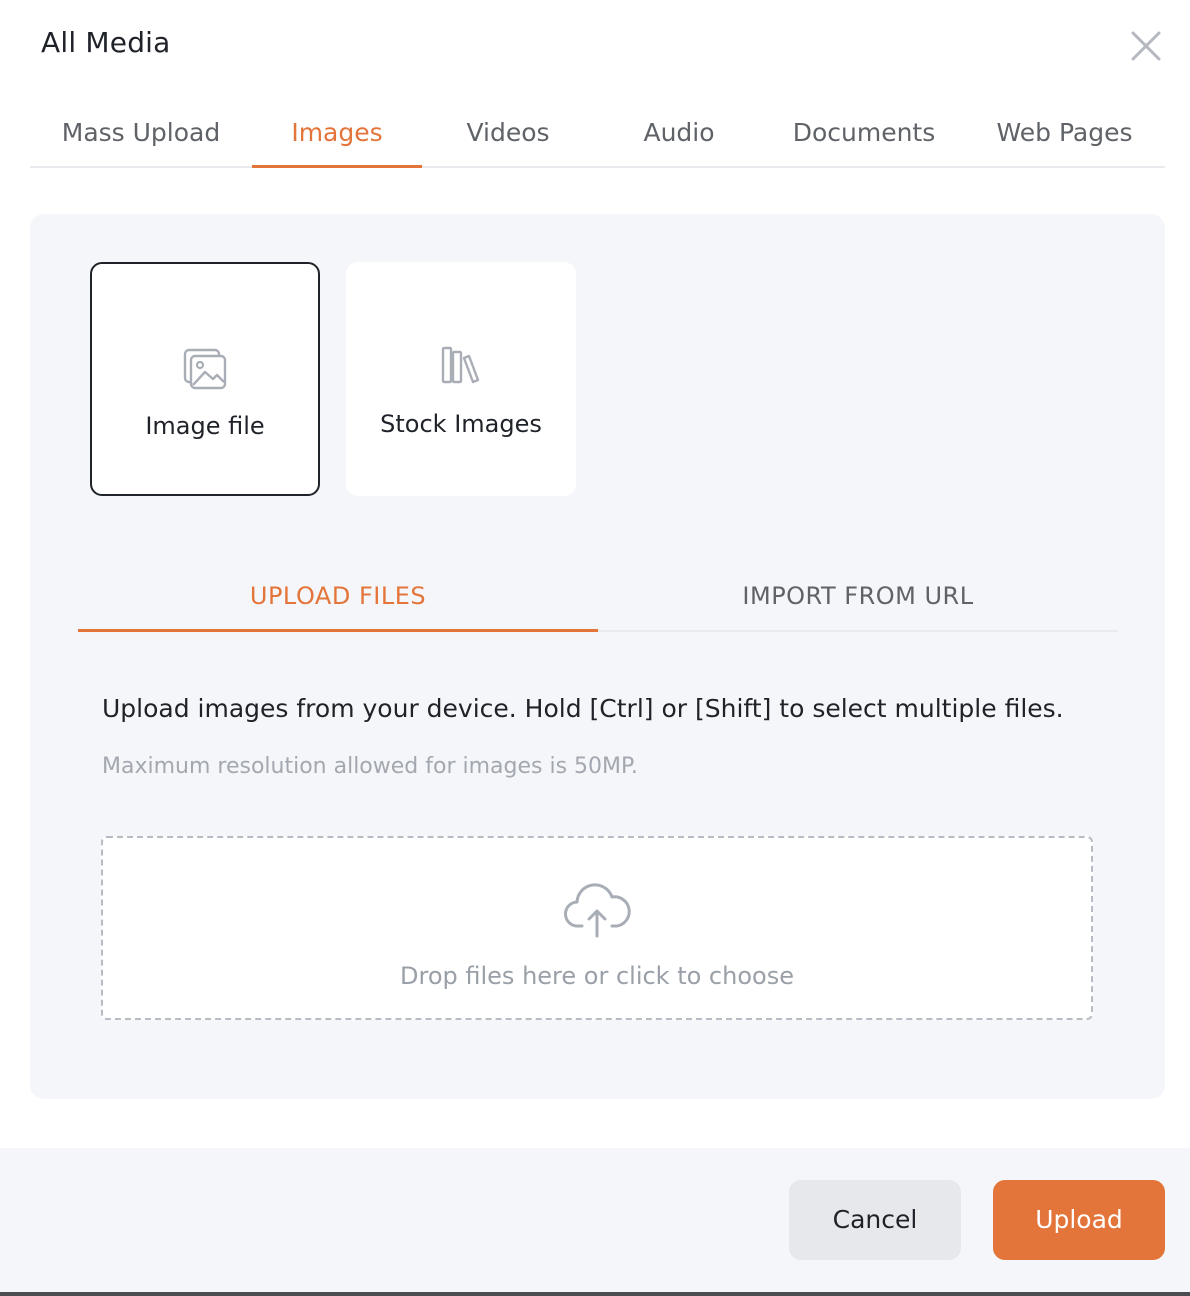 This screenshot has width=1190, height=1296. Describe the element at coordinates (508, 133) in the screenshot. I see `tab-videos: Videos` at that location.